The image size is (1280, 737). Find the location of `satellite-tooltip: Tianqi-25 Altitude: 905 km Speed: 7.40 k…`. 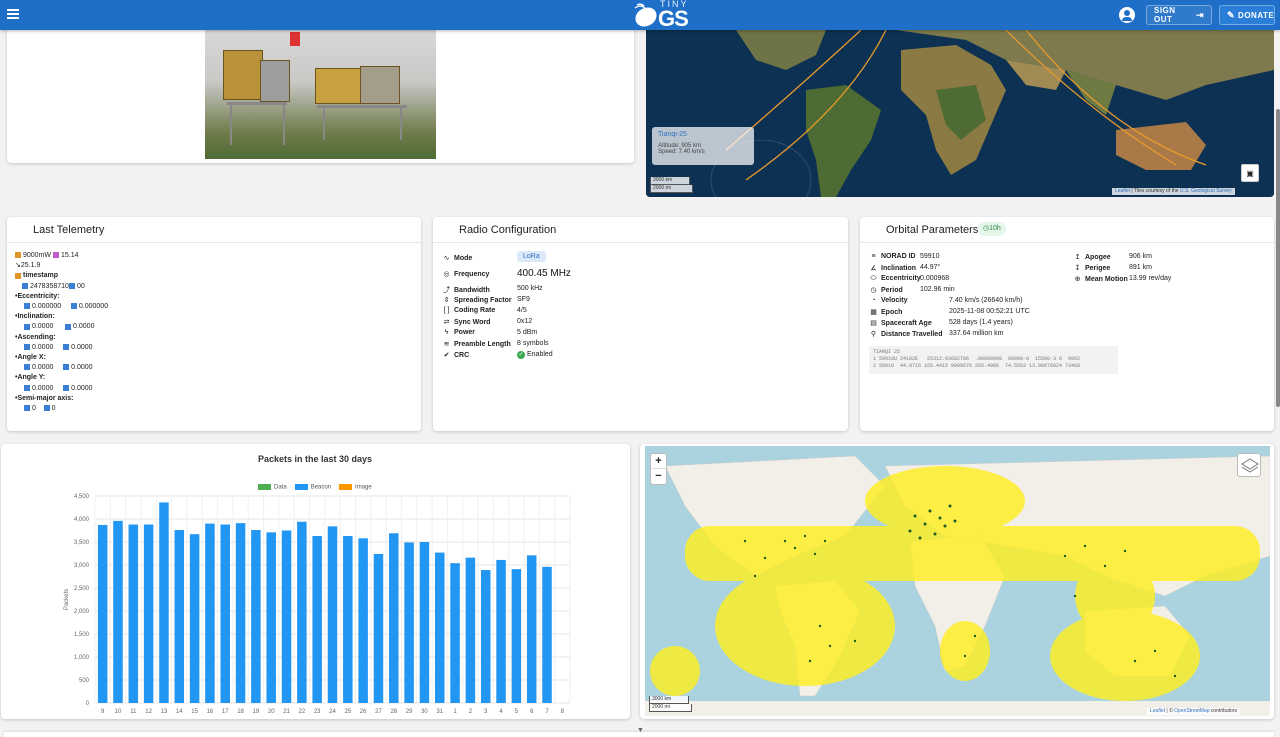

satellite-tooltip: Tianqi-25 Altitude: 905 km Speed: 7.40 k… is located at coordinates (703, 146).